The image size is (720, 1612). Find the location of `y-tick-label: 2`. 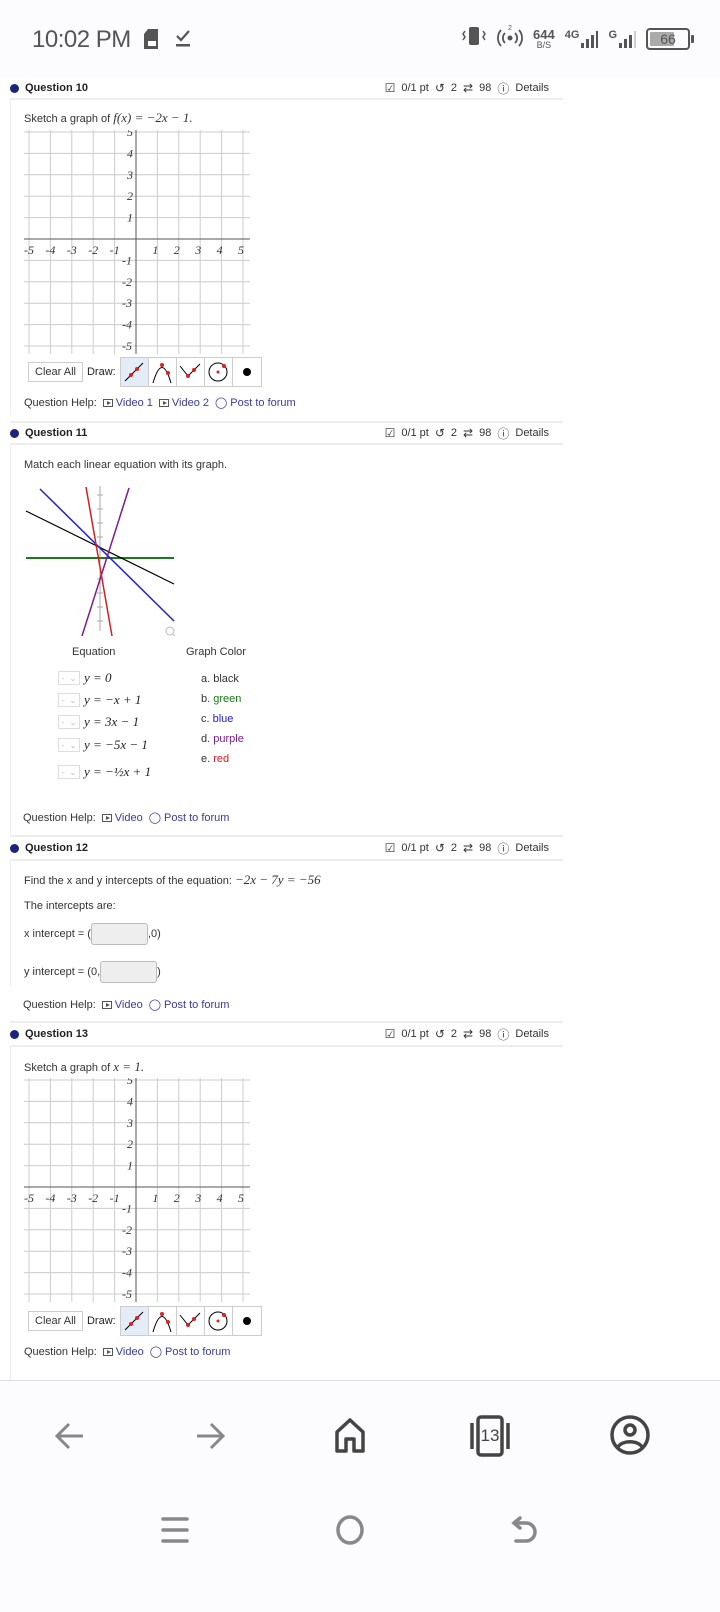

y-tick-label: 2 is located at coordinates (130, 1144).